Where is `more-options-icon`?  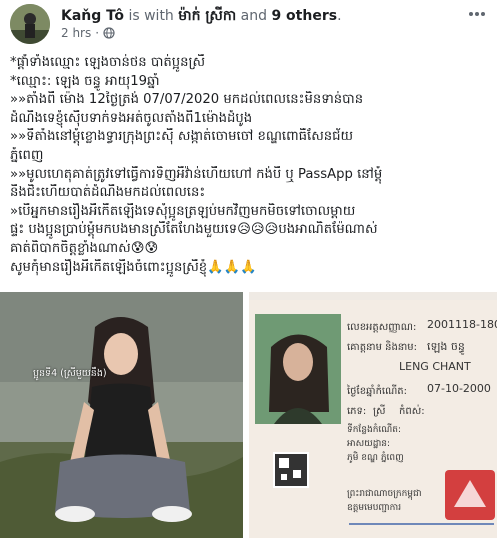
more-options-icon is located at coordinates (477, 16).